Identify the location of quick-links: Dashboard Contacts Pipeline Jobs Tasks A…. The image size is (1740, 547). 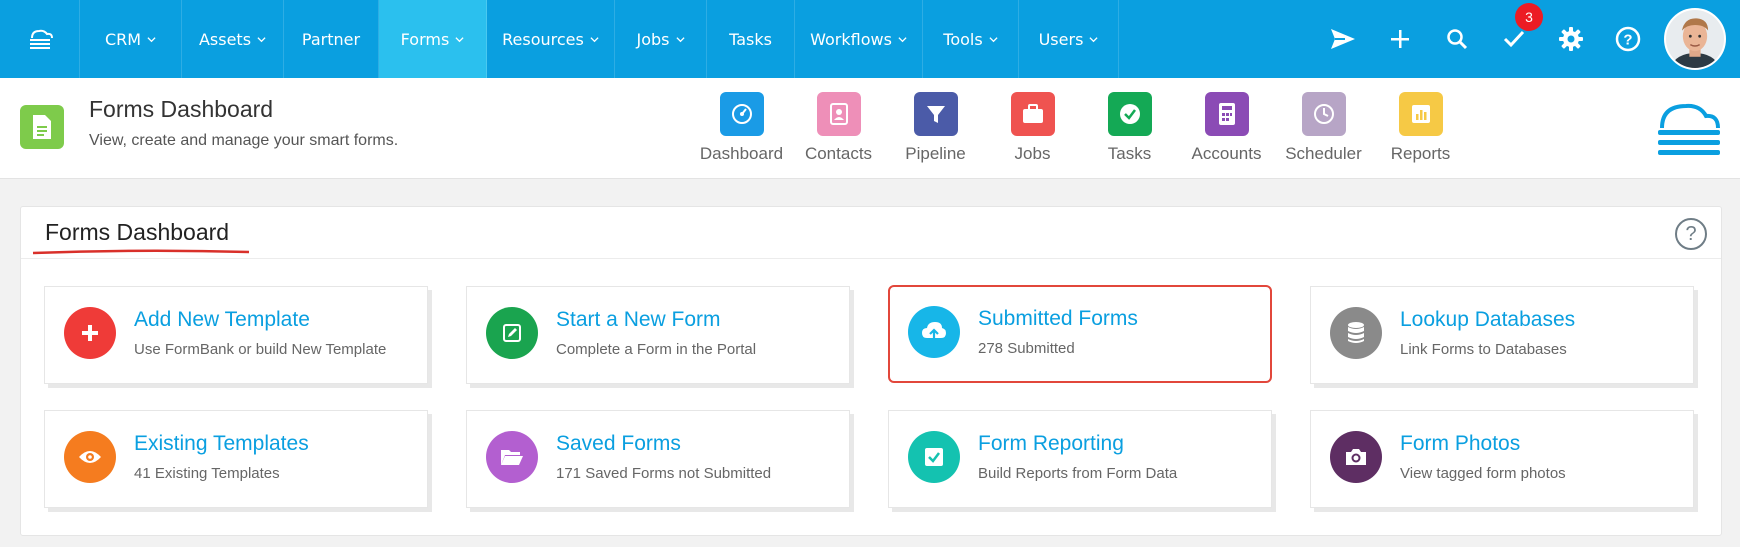
(1081, 128).